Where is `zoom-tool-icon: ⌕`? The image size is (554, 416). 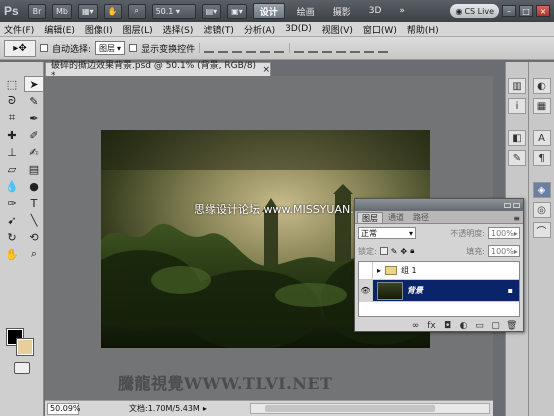
zoom-tool-icon: ⌕ is located at coordinates (34, 254).